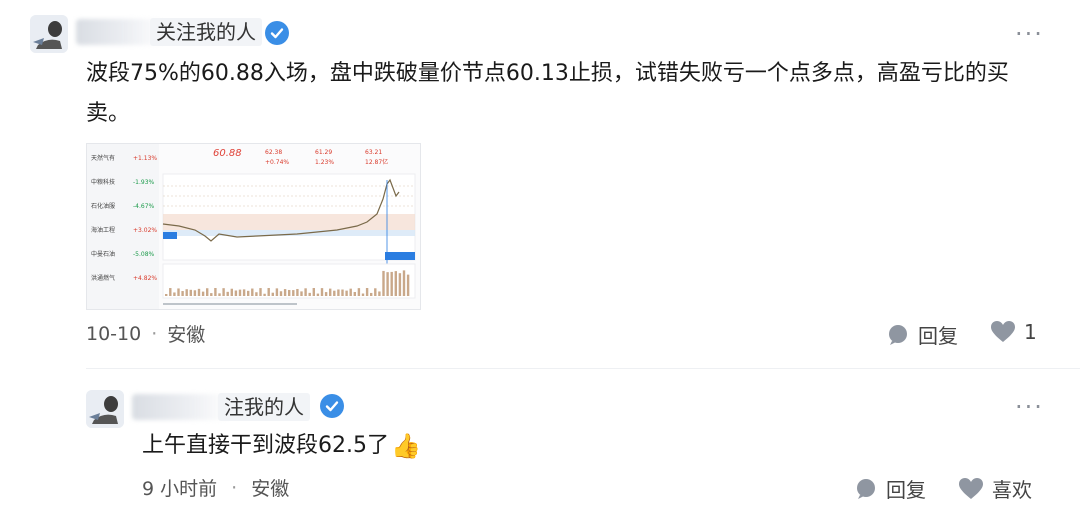 The image size is (1080, 514). Describe the element at coordinates (144, 182) in the screenshot. I see `thumb-stock-change: -1.93%` at that location.